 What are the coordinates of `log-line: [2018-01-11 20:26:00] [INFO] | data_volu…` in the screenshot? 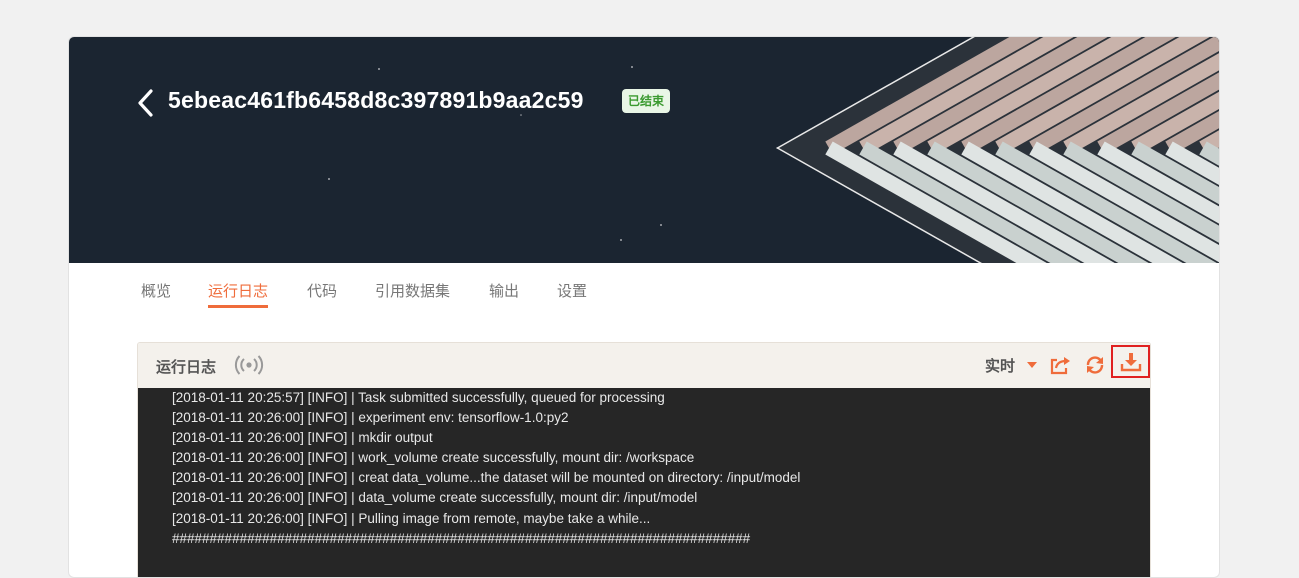 It's located at (435, 497).